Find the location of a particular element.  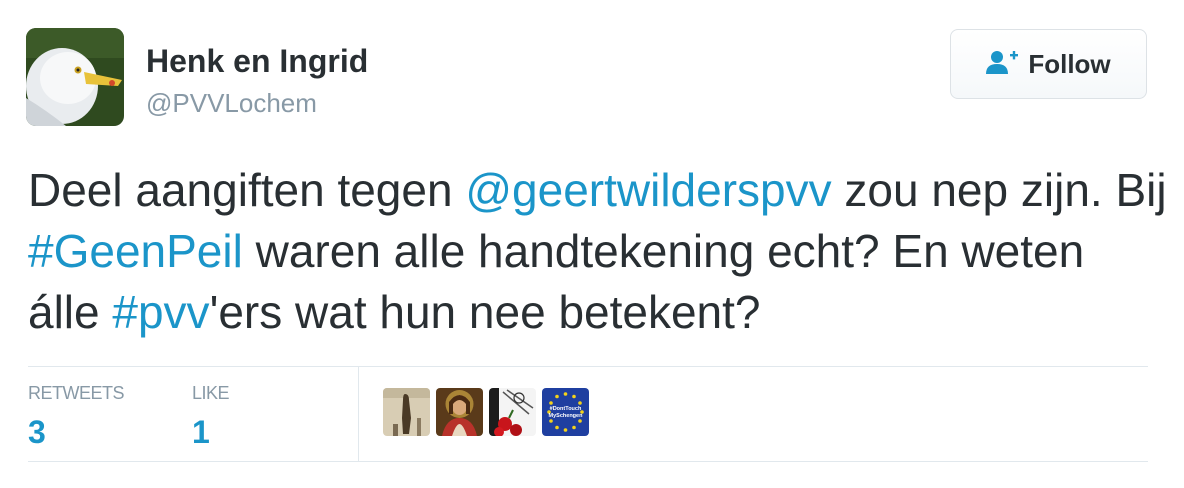

rose-avatar is located at coordinates (512, 412).